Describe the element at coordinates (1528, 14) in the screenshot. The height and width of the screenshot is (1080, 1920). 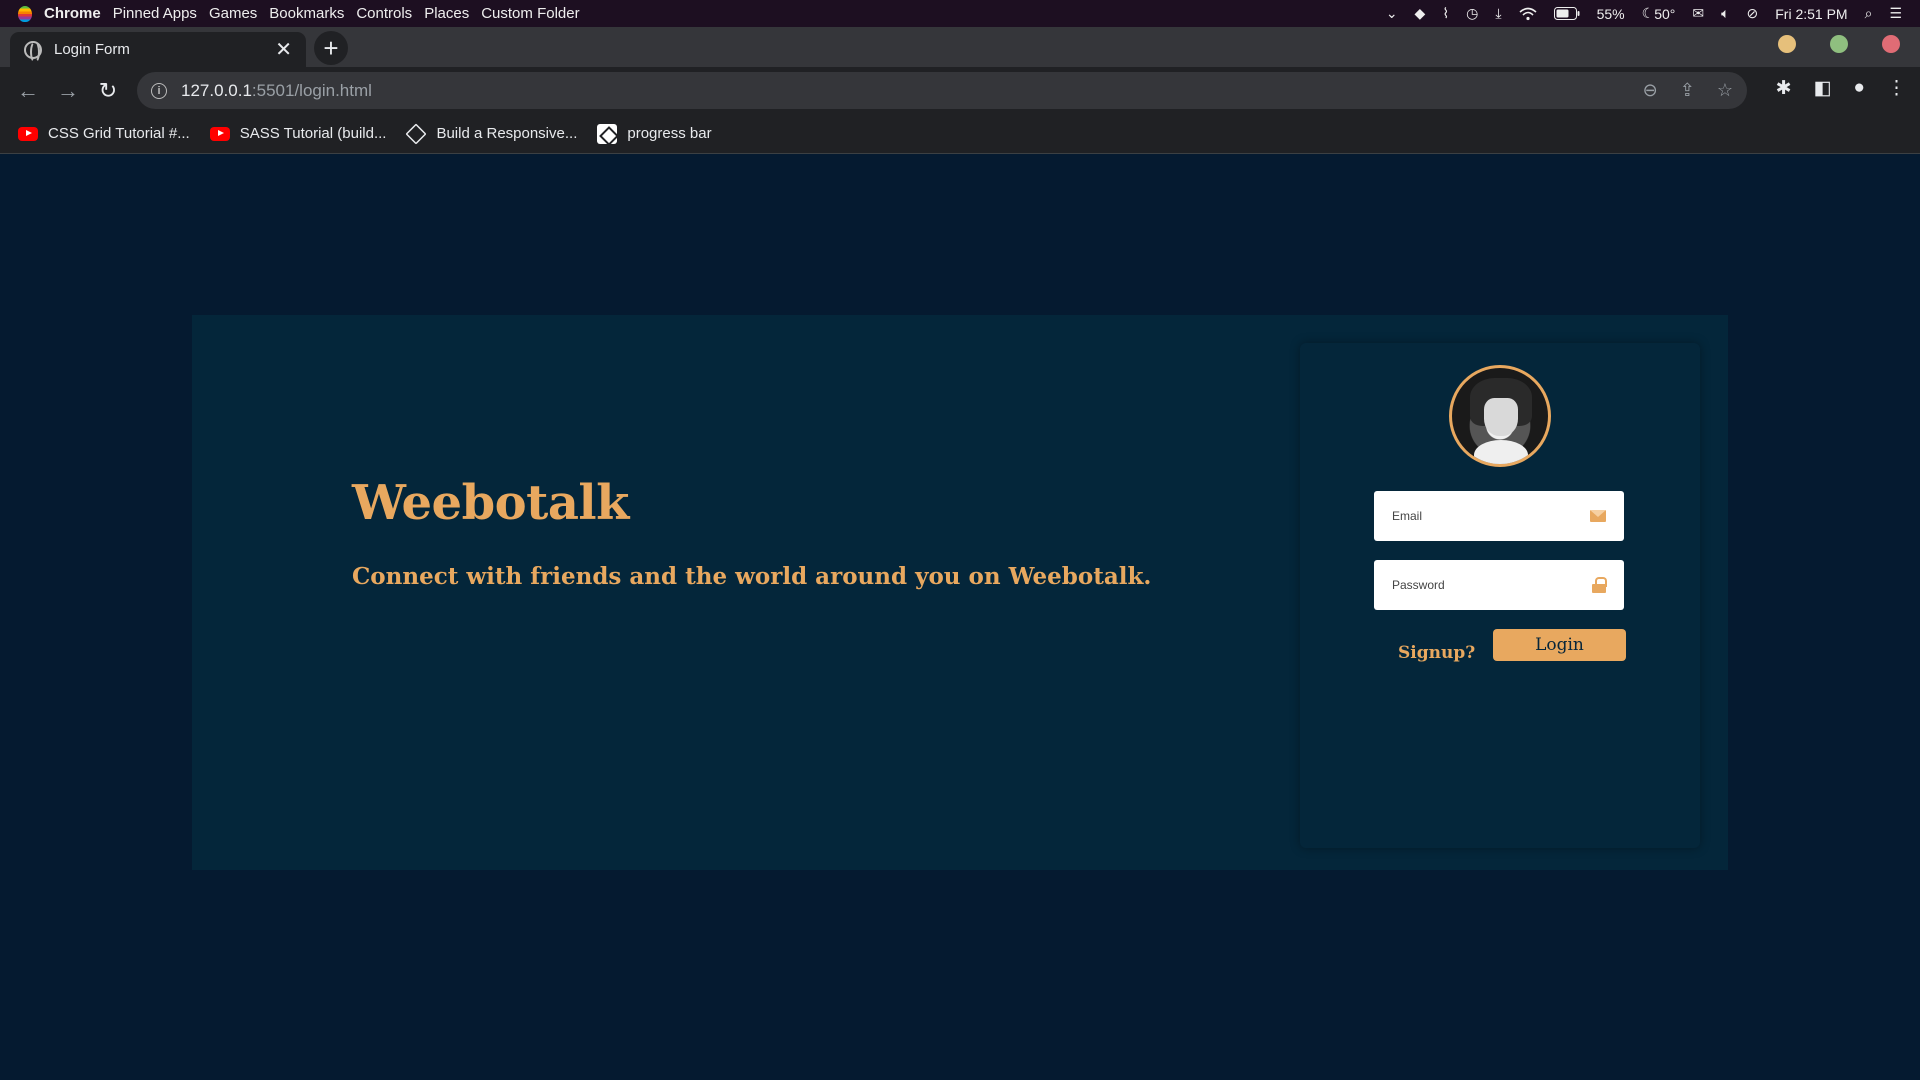
I see `wifi-icon` at that location.